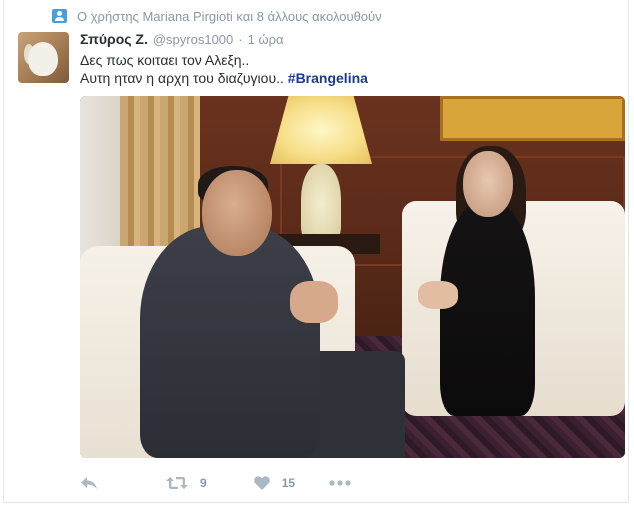  What do you see at coordinates (114, 39) in the screenshot?
I see `author-name: Σπύρος Ζ.` at bounding box center [114, 39].